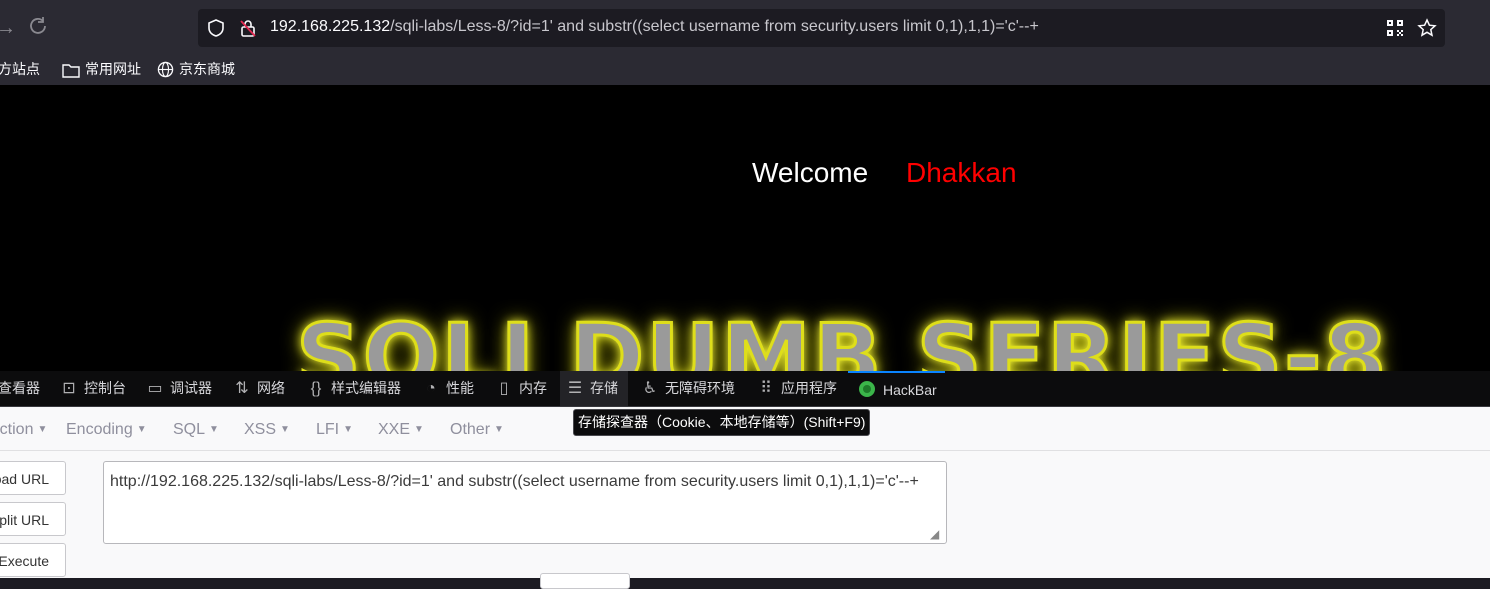  What do you see at coordinates (38, 28) in the screenshot?
I see `reload-icon` at bounding box center [38, 28].